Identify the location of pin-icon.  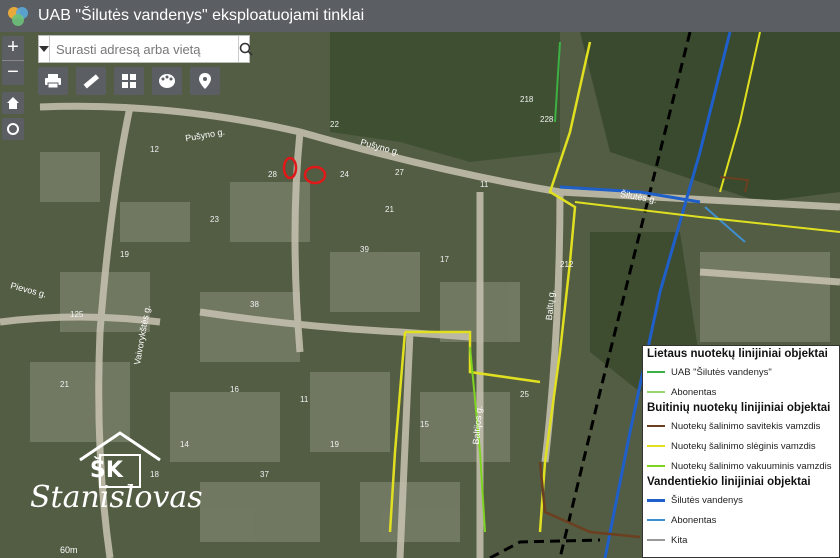
(205, 81).